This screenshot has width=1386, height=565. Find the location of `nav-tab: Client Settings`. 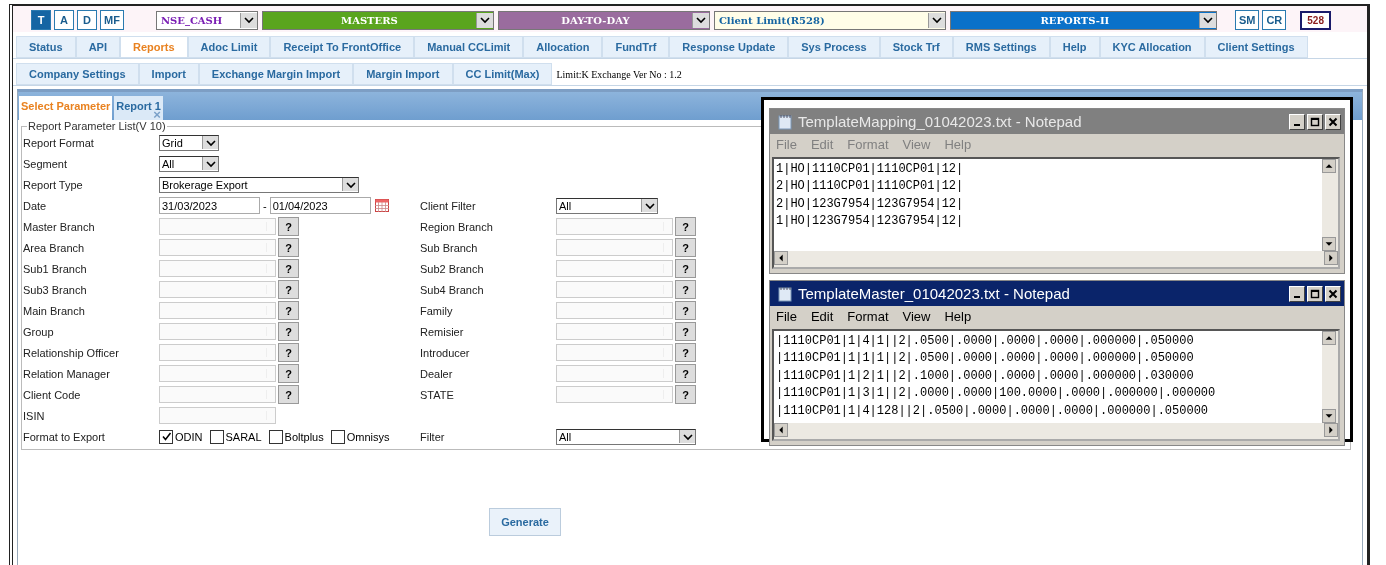

nav-tab: Client Settings is located at coordinates (1256, 47).